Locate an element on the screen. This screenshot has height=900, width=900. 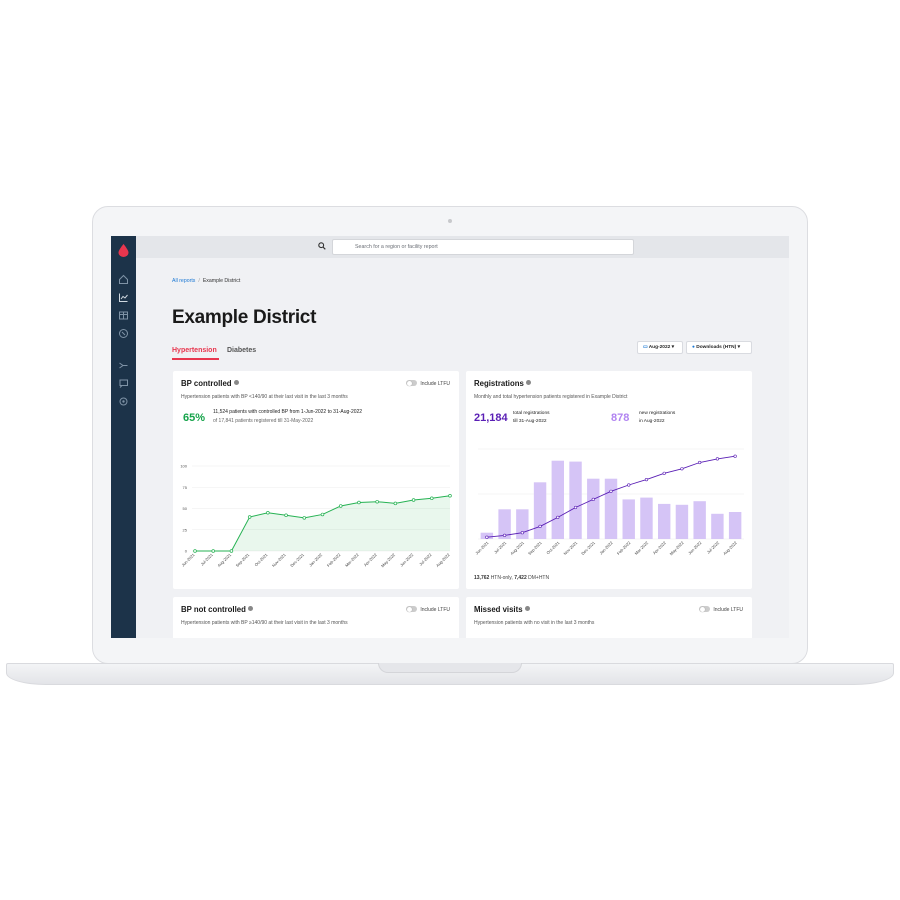
top-bar: Search for a region or facility report is located at coordinates (462, 247).